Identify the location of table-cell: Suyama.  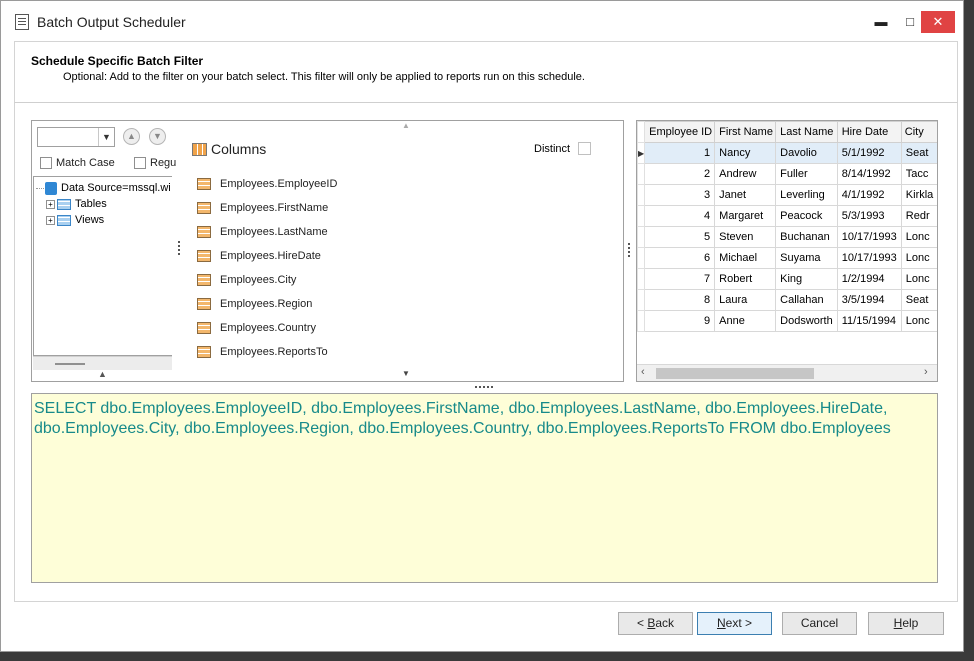
(806, 258).